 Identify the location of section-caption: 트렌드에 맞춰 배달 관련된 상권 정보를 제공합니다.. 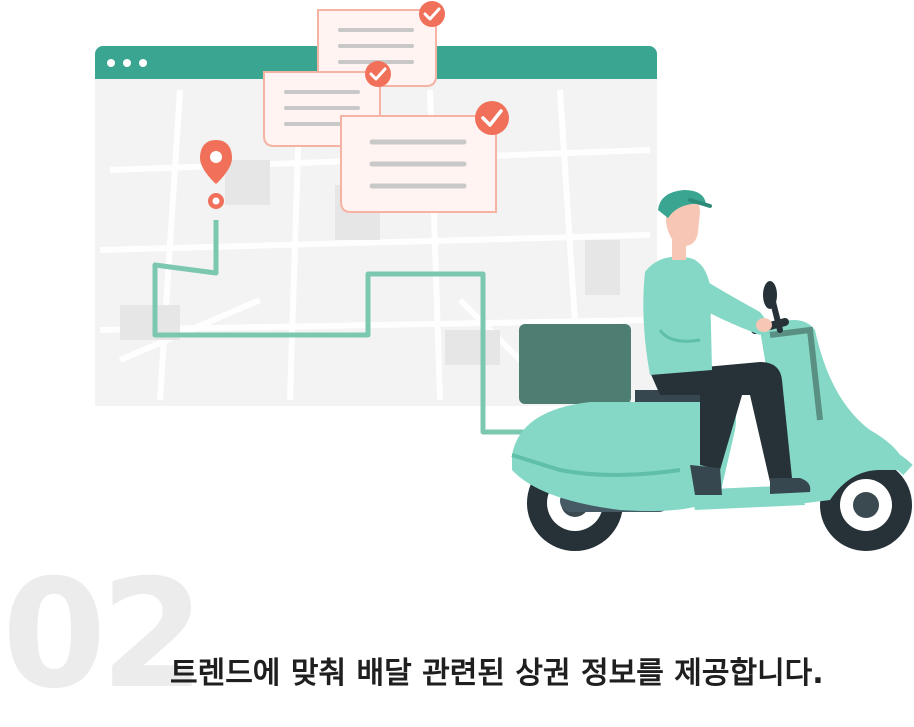
(497, 673).